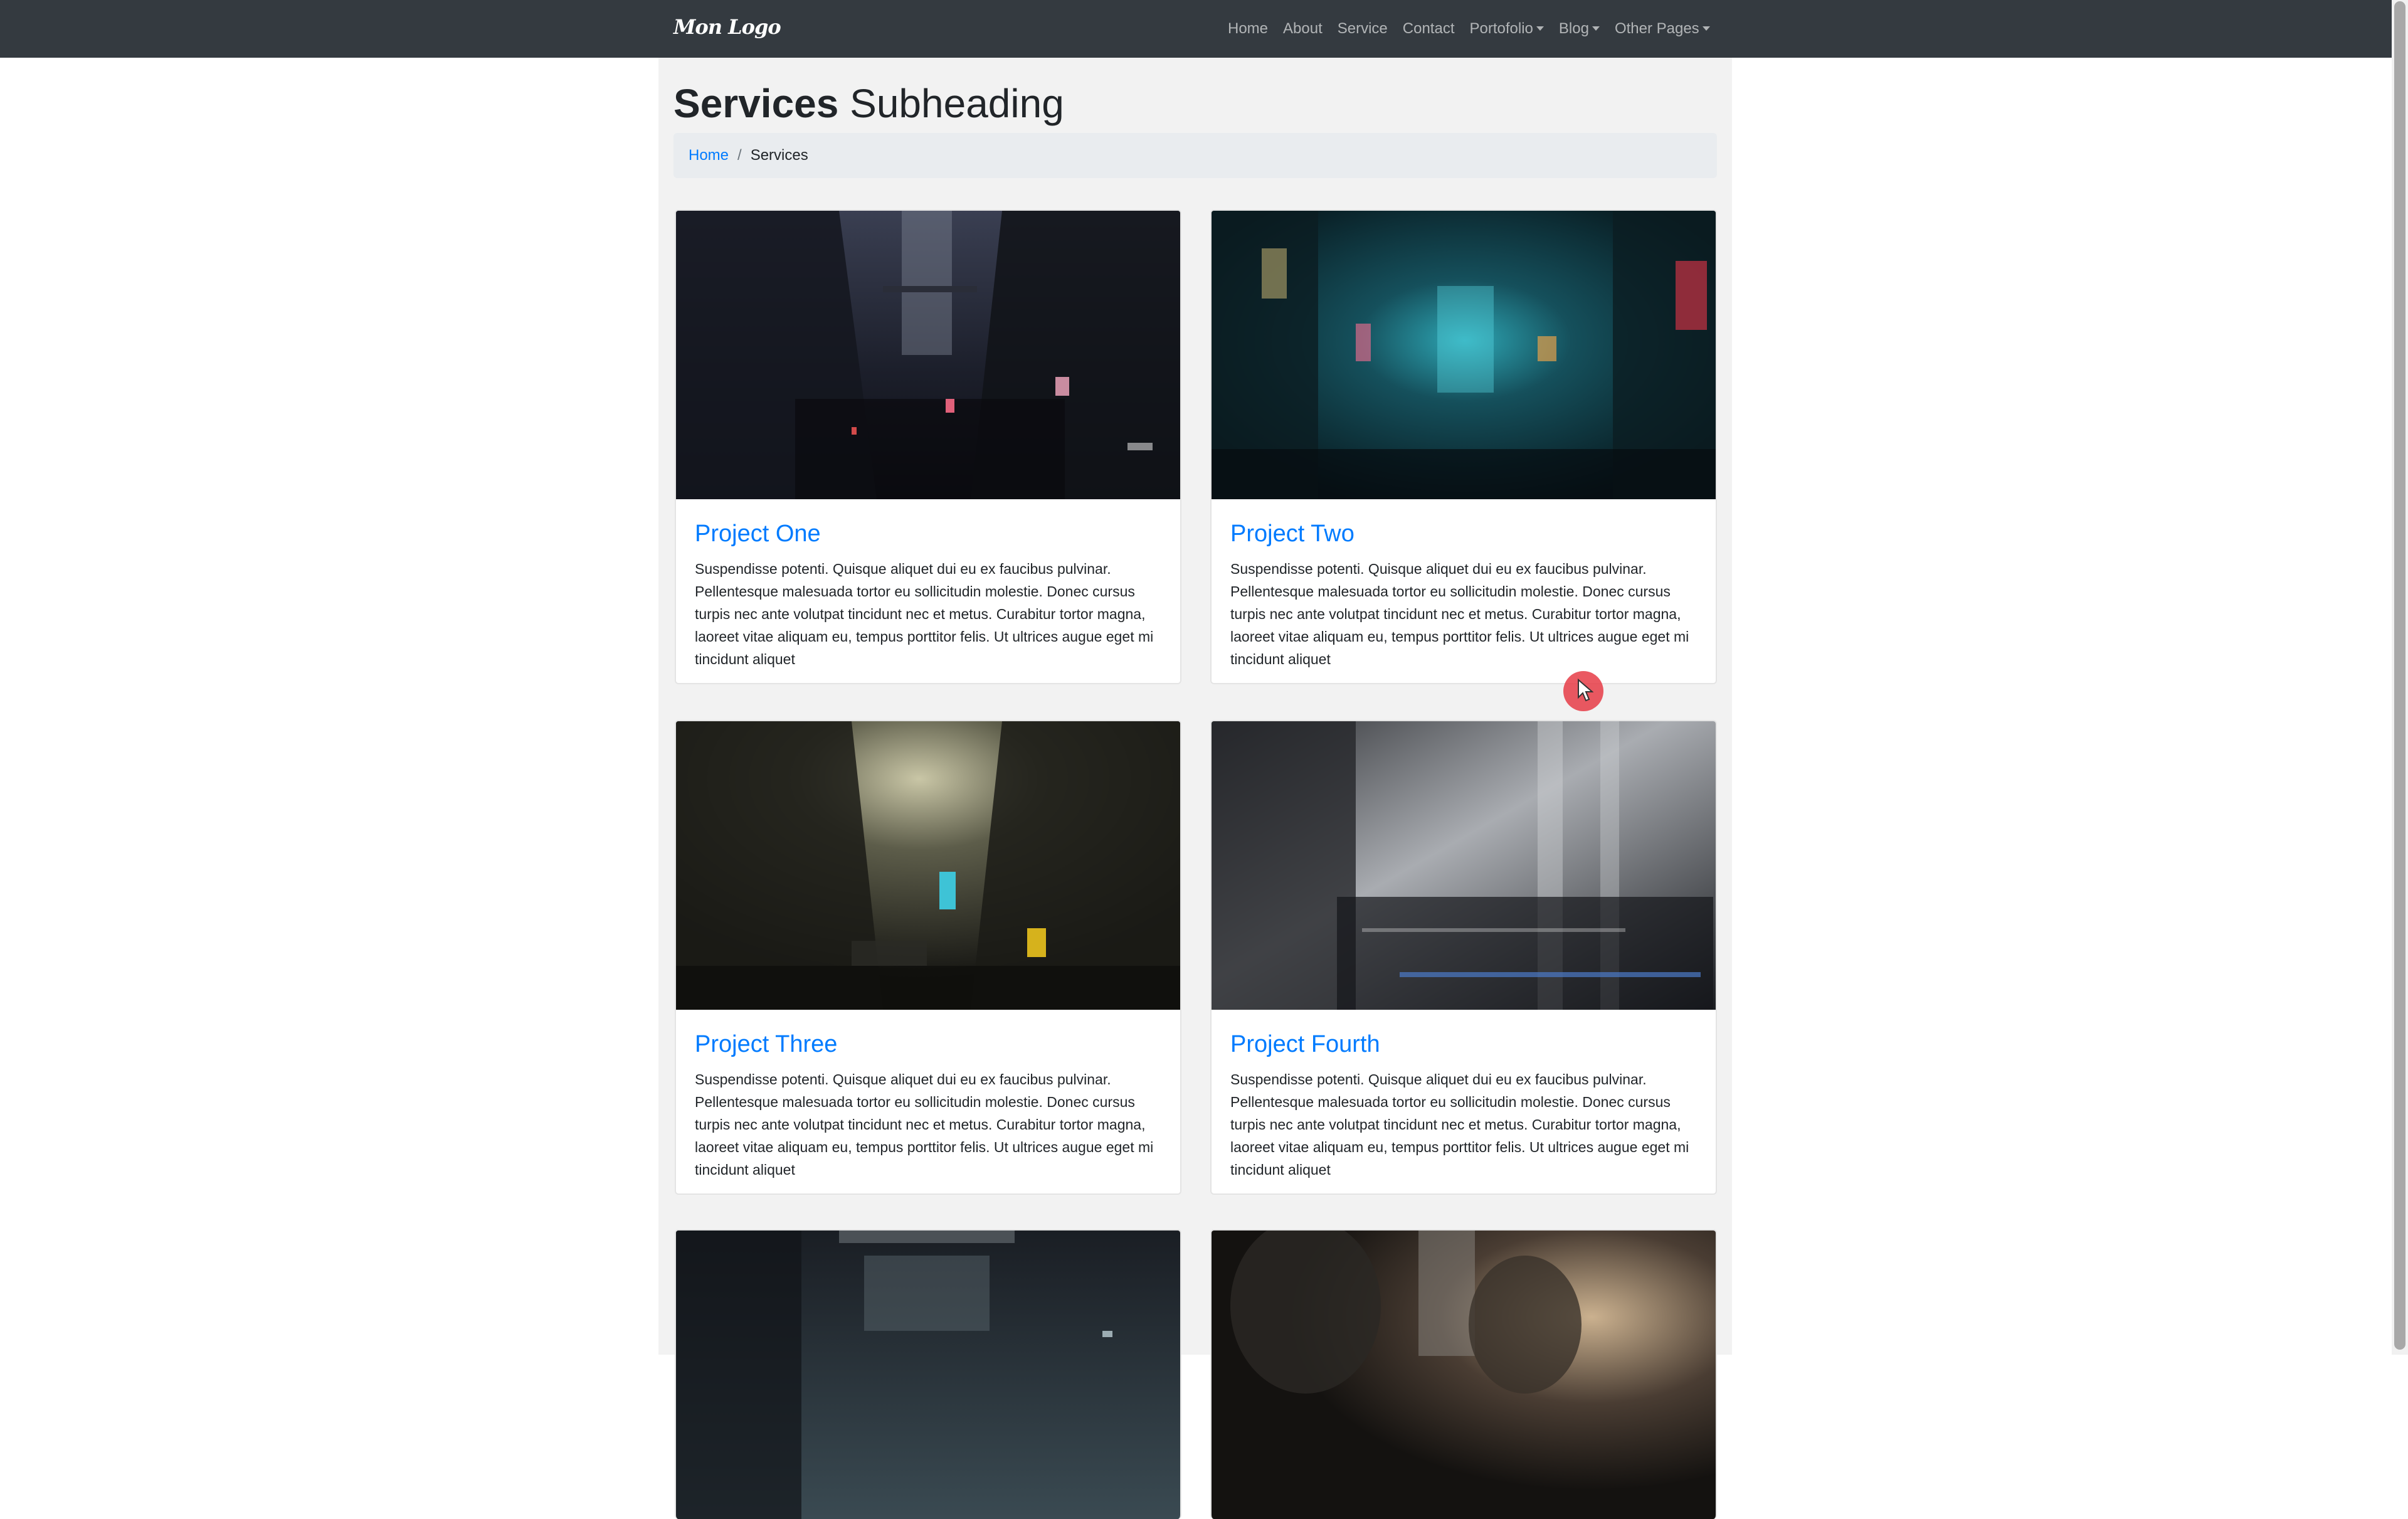 The width and height of the screenshot is (2408, 1519). Describe the element at coordinates (928, 355) in the screenshot. I see `project-one-image` at that location.